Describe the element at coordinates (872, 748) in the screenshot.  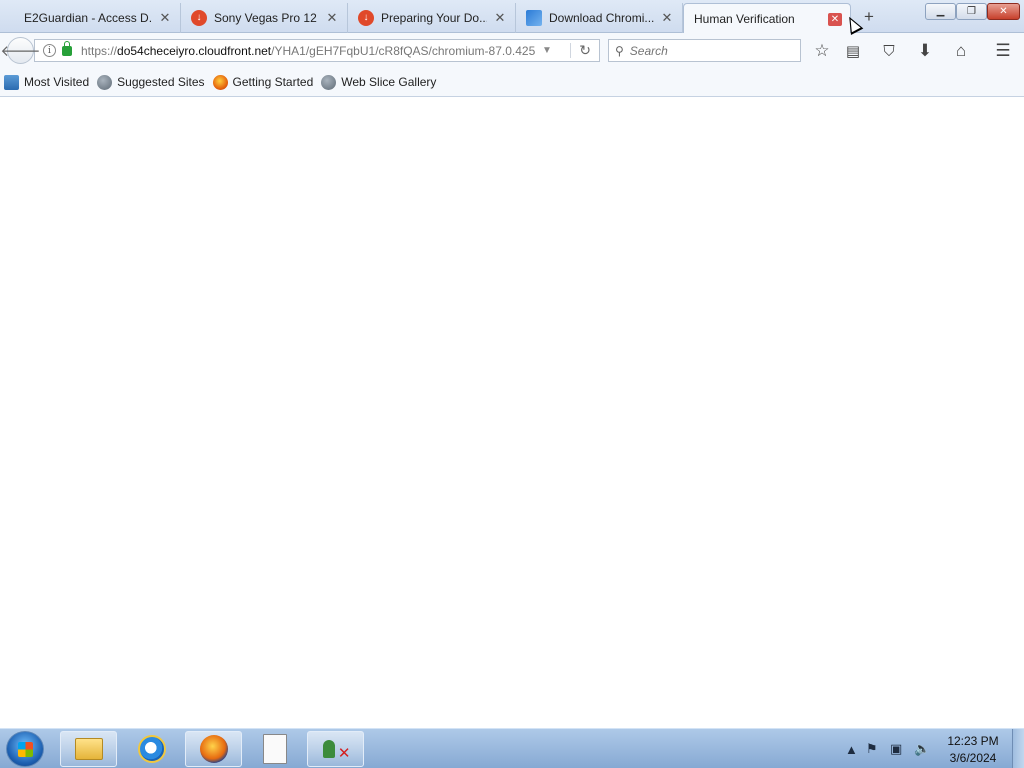
I see `action-center-flag-icon: ⚑` at that location.